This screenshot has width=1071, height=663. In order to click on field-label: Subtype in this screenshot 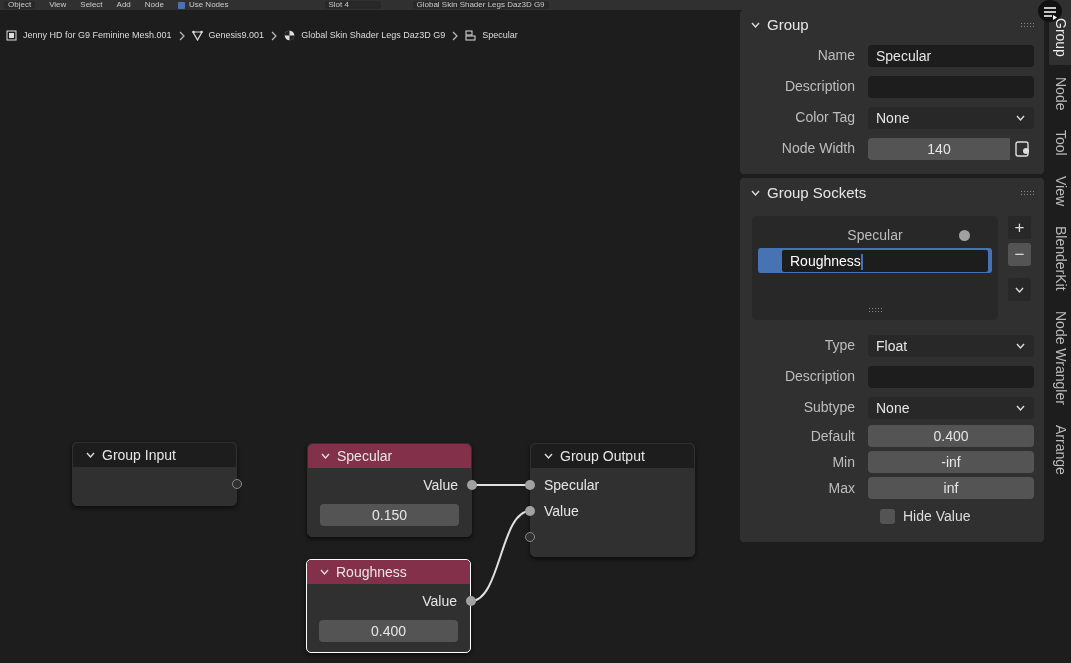, I will do `click(829, 407)`.